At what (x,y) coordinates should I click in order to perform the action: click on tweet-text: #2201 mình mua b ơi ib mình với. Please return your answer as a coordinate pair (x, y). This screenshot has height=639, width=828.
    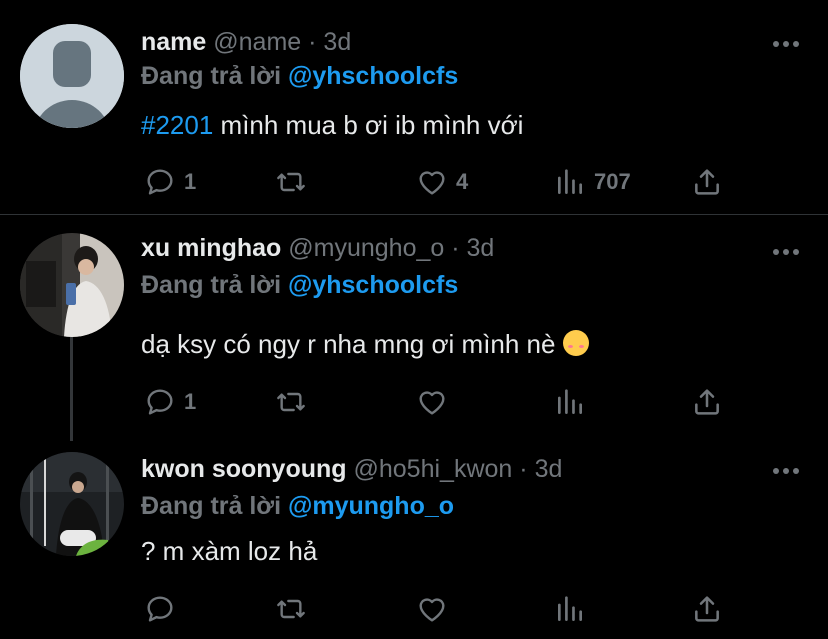
    Looking at the image, I should click on (332, 125).